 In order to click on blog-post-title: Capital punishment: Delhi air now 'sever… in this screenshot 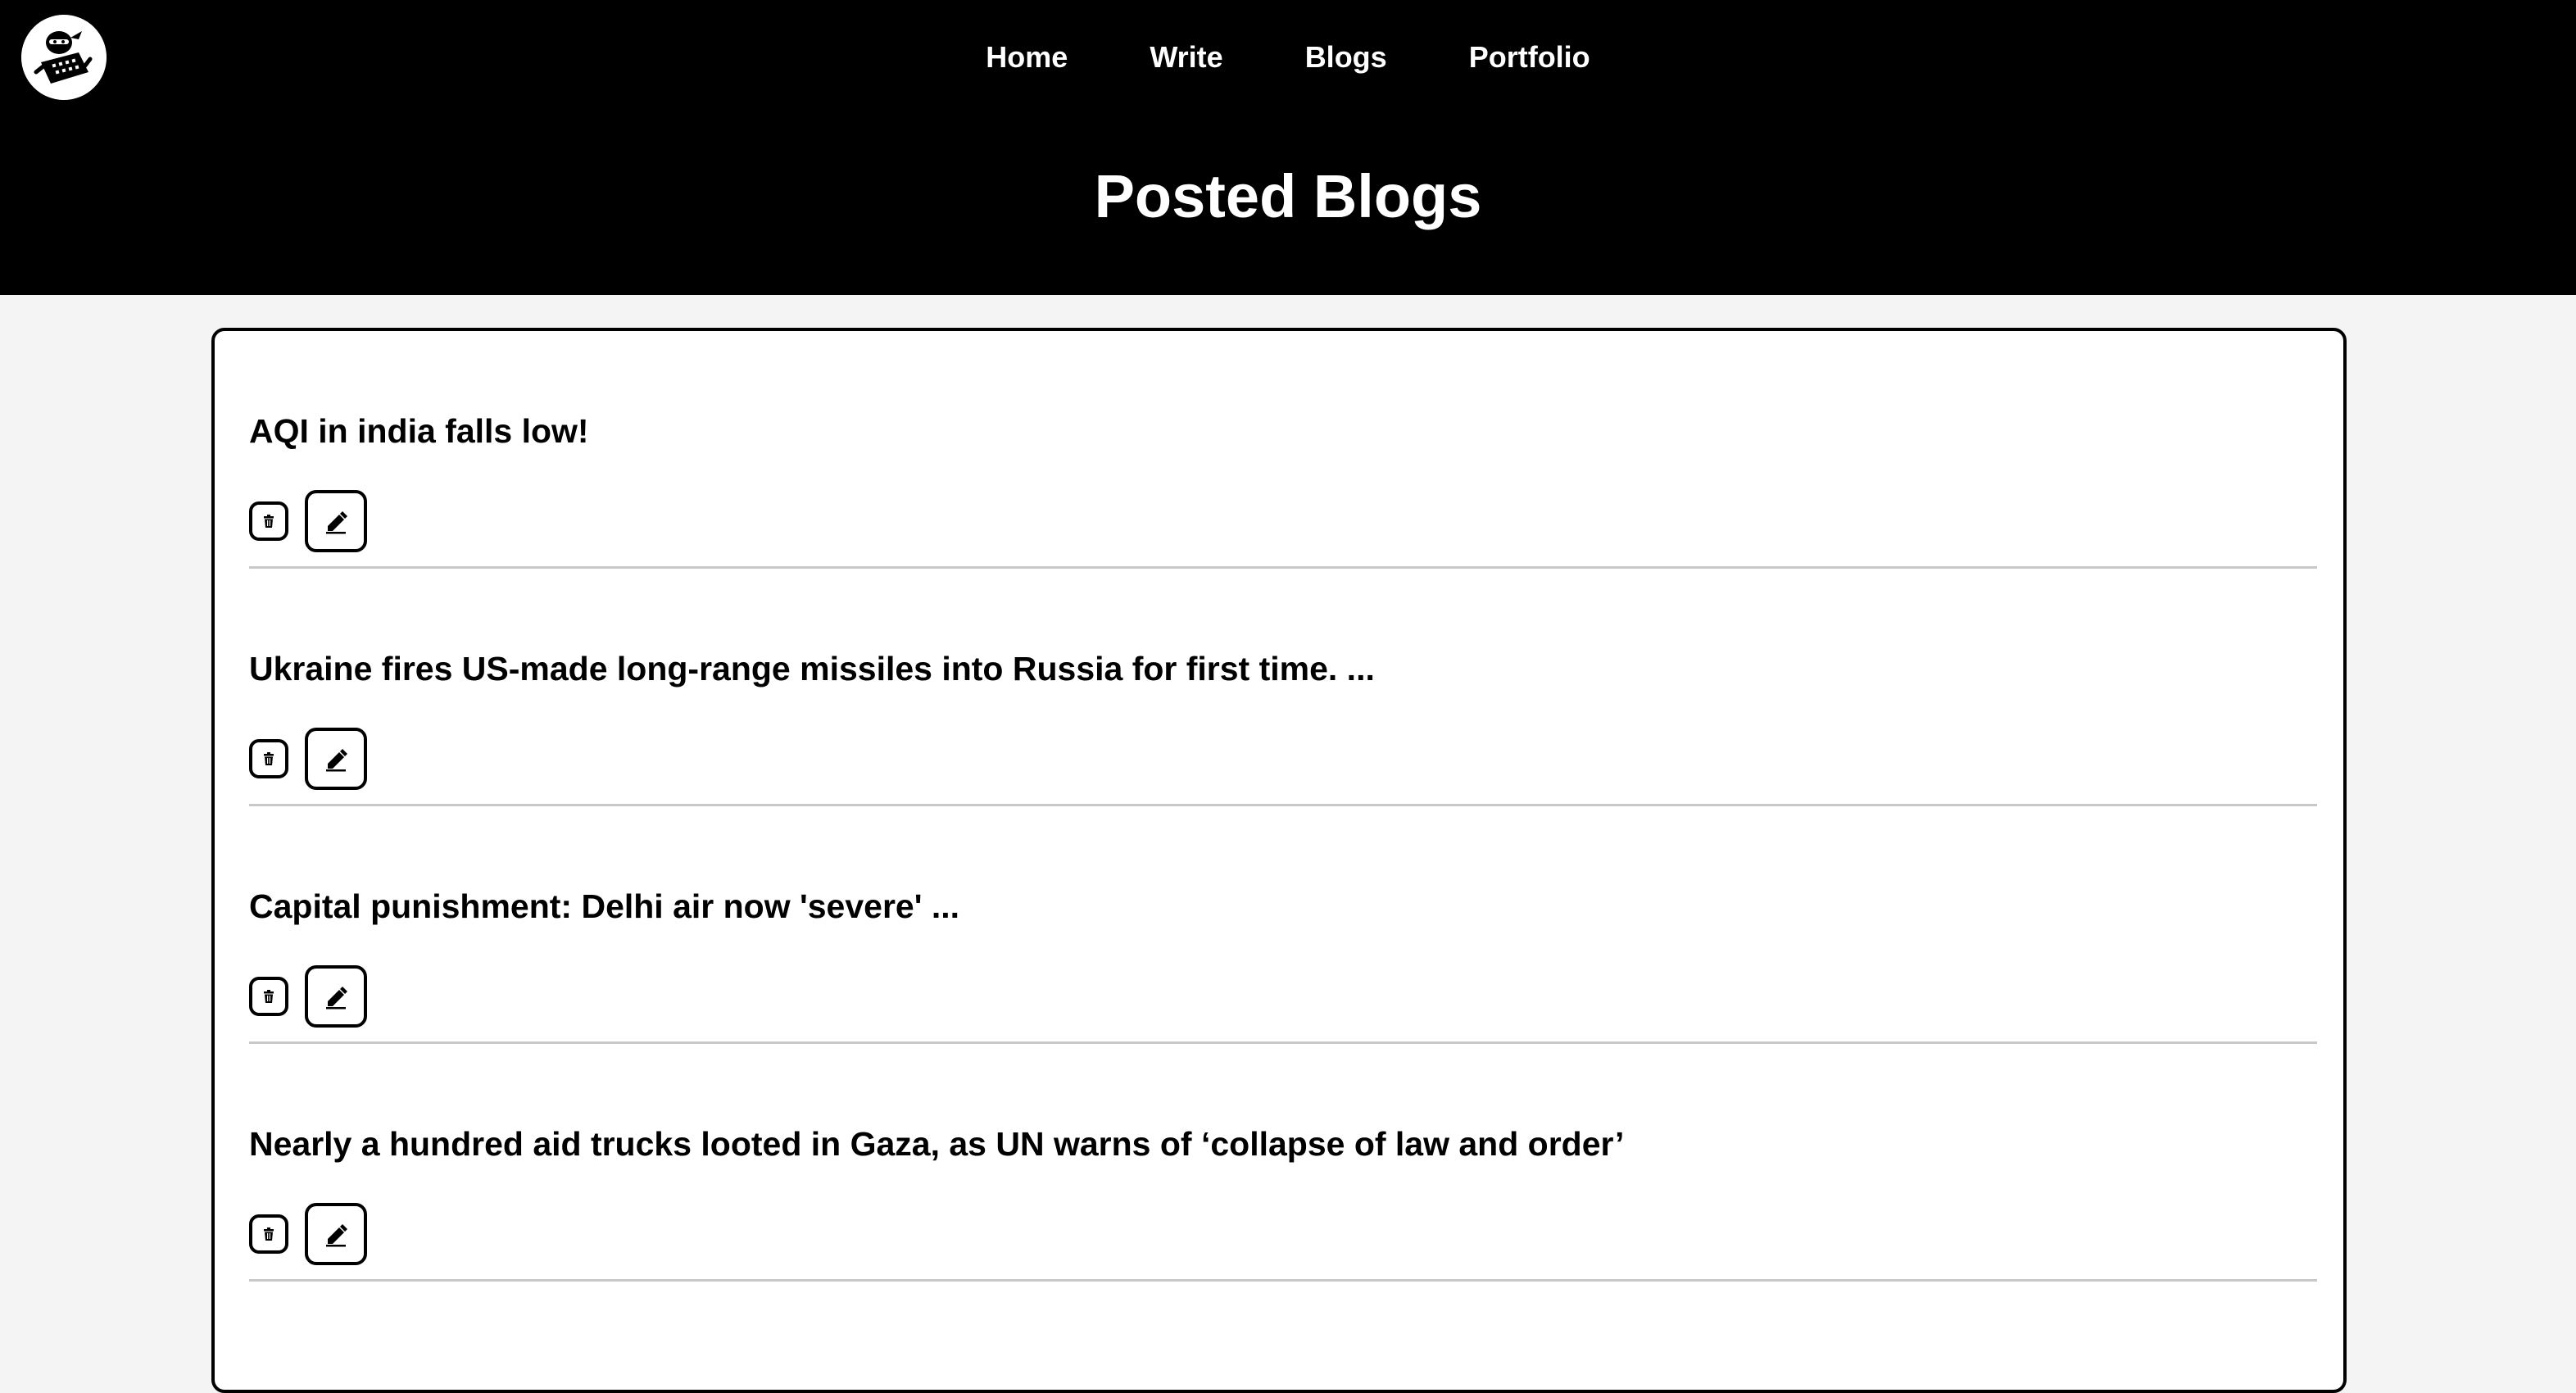, I will do `click(604, 906)`.